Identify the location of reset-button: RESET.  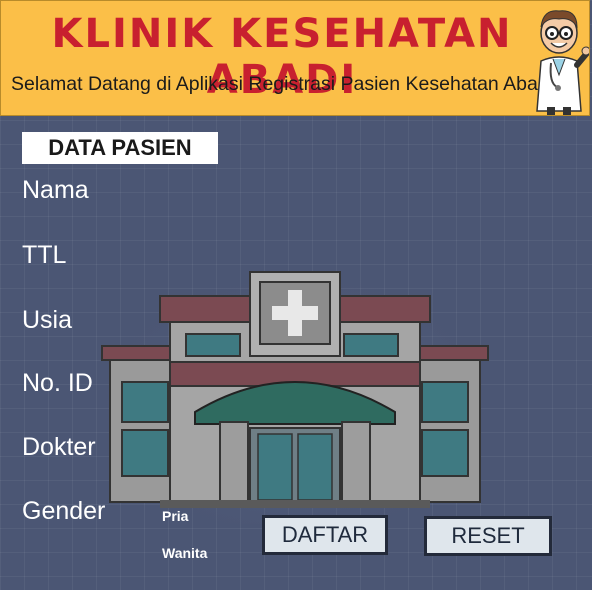
(488, 536).